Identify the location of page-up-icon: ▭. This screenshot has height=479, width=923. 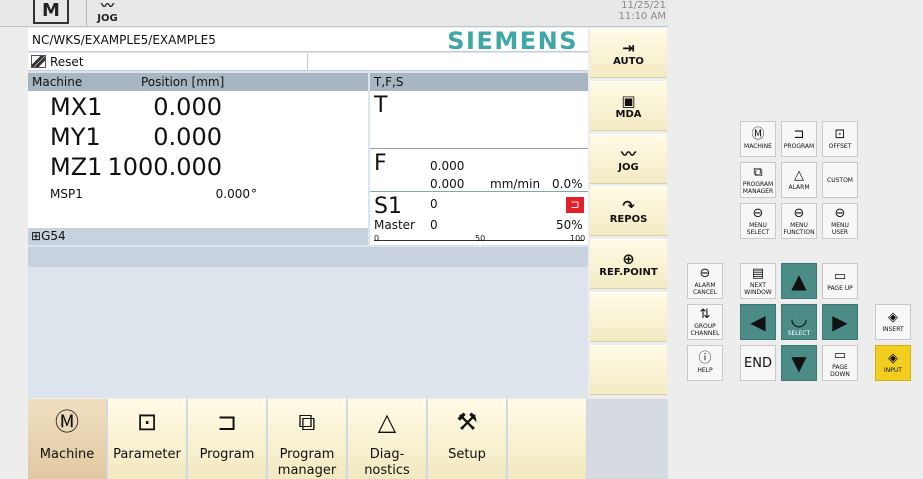
(840, 276).